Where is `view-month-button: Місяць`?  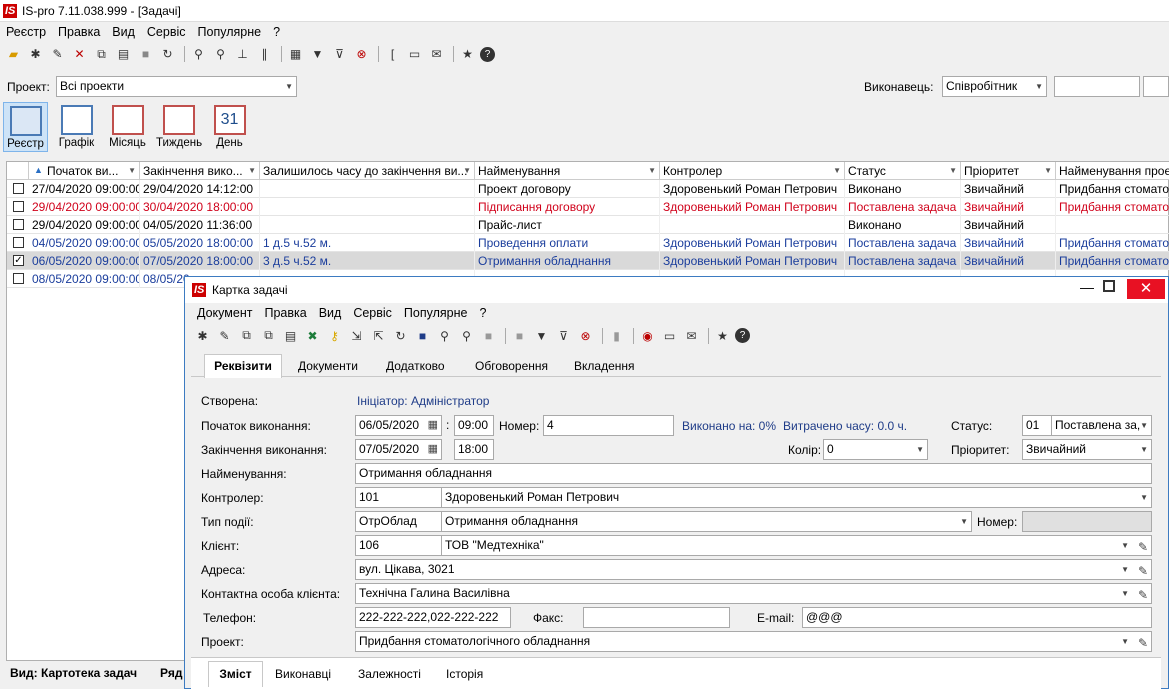 view-month-button: Місяць is located at coordinates (127, 127).